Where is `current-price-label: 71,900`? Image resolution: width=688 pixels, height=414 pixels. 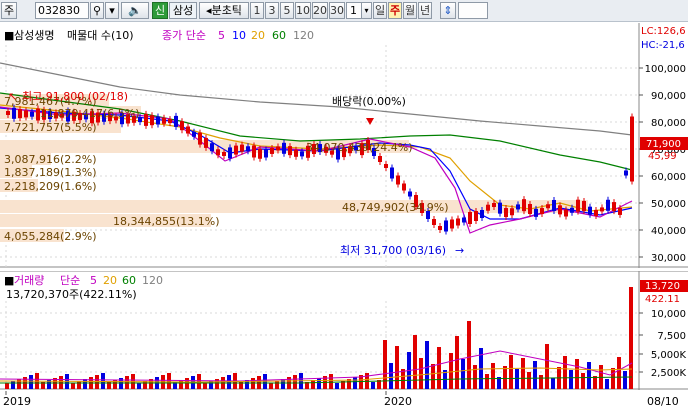
current-price-label: 71,900 is located at coordinates (663, 144).